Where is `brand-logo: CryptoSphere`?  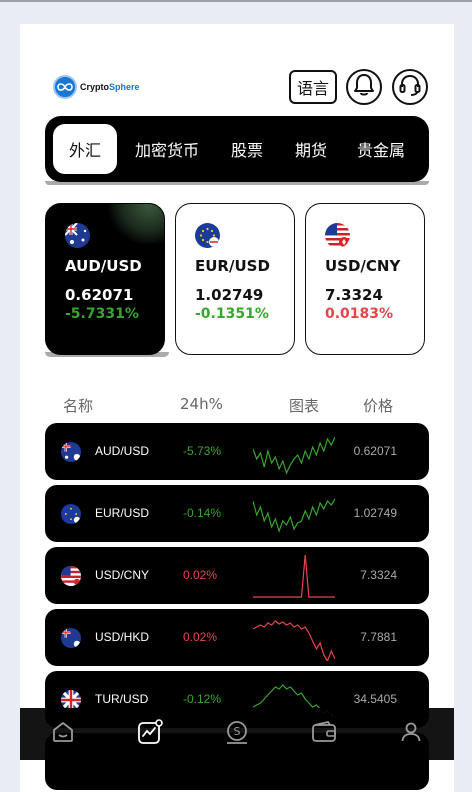
brand-logo: CryptoSphere is located at coordinates (96, 87).